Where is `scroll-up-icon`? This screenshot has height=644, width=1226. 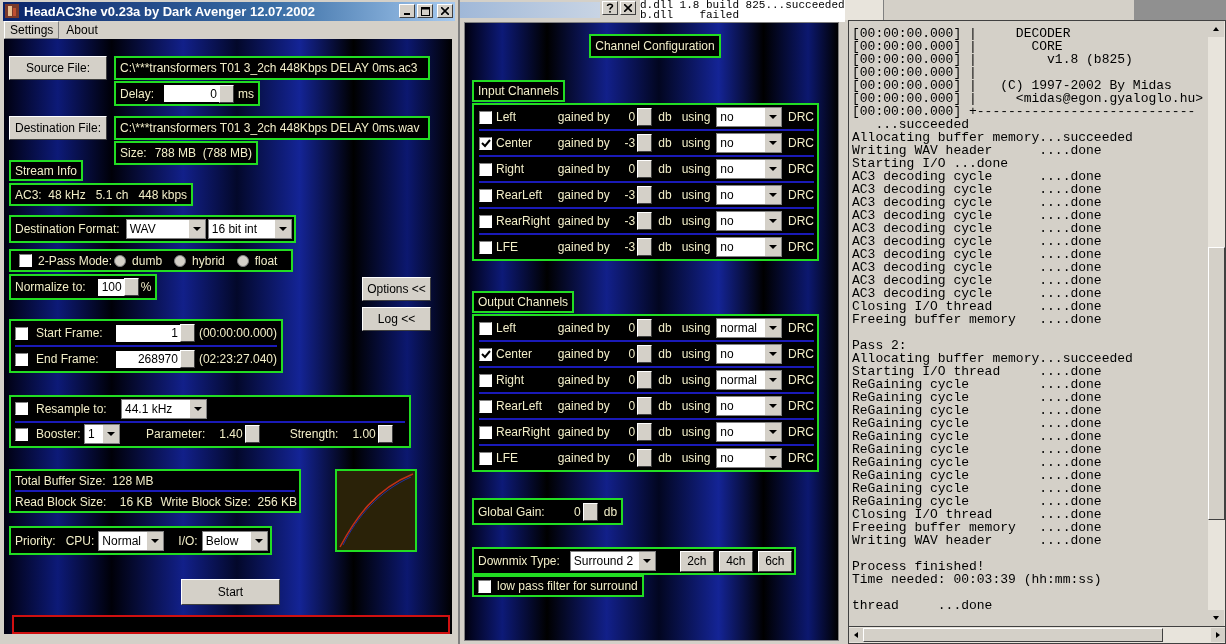
scroll-up-icon is located at coordinates (1216, 29).